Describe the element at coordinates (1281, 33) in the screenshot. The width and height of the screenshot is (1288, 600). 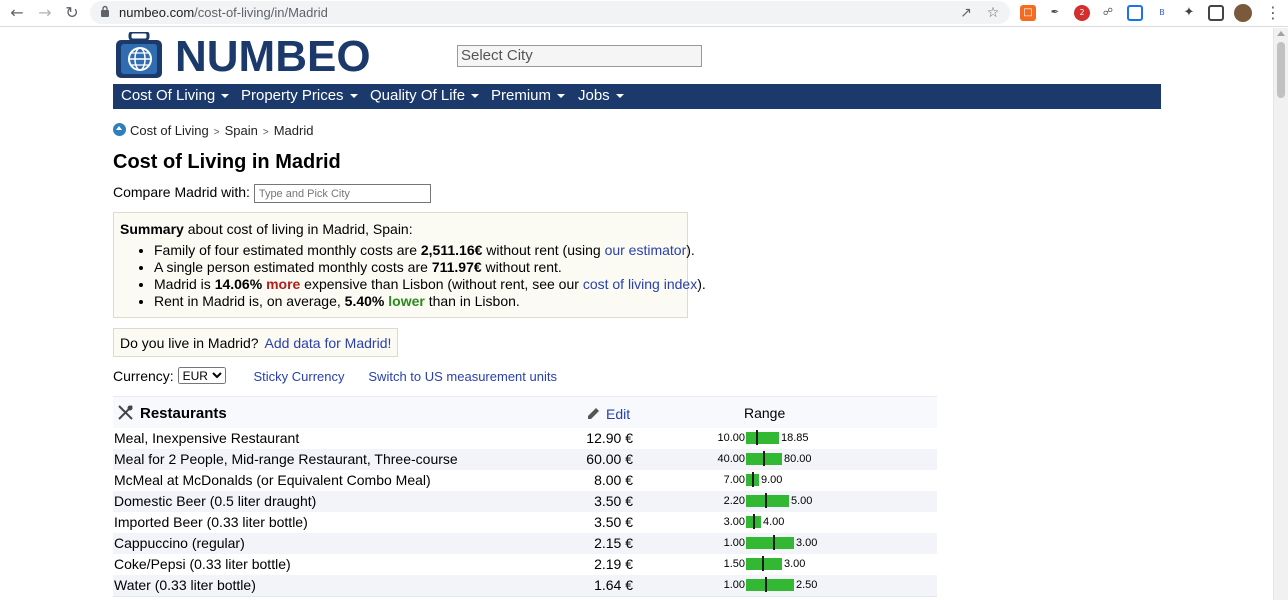
I see `scroll-up-icon` at that location.